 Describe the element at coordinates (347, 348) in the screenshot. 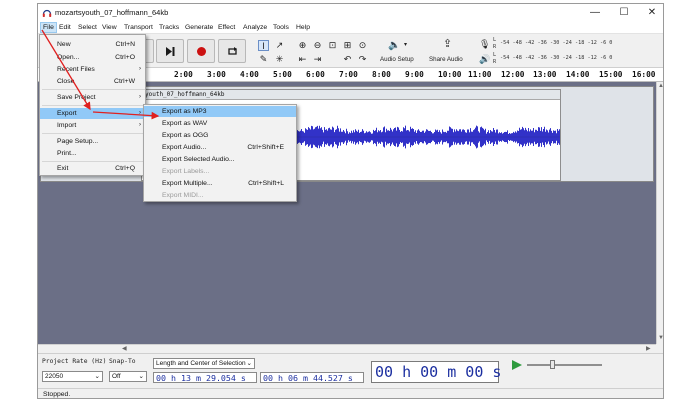

I see `horizontal-scrollbar: ◀ ▶` at that location.